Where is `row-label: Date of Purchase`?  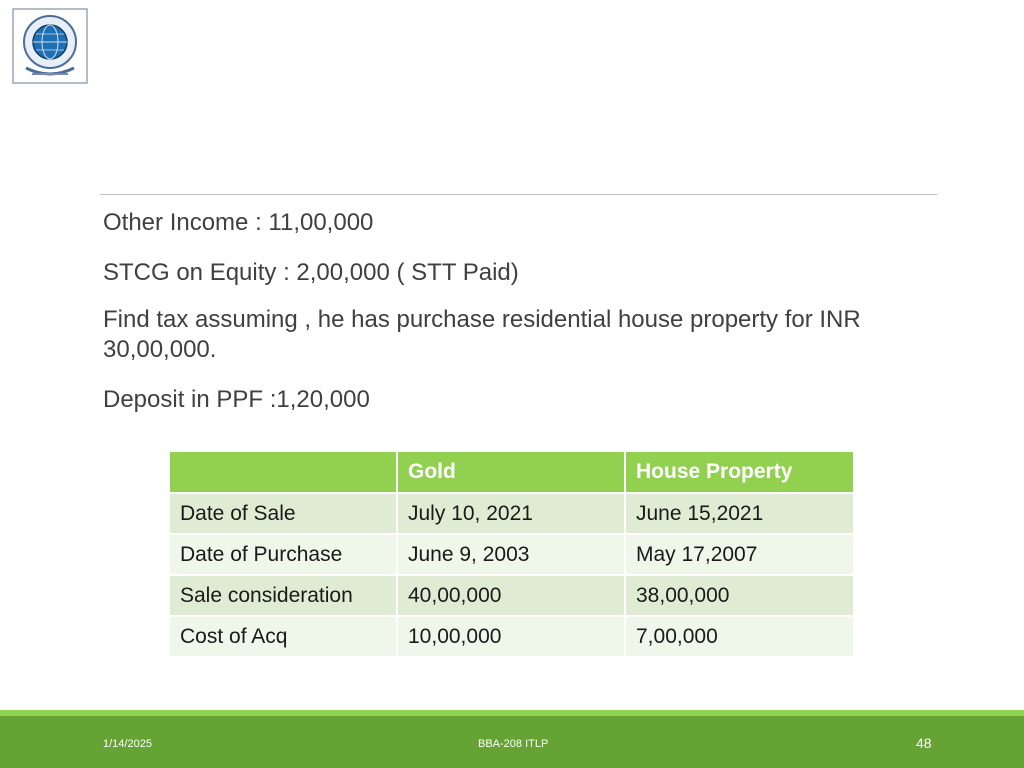
row-label: Date of Purchase is located at coordinates (284, 555).